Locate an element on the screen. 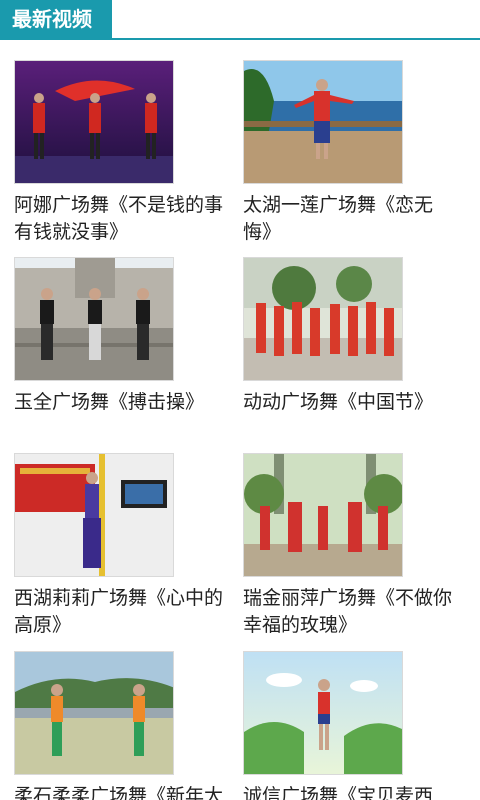  video-card: 太湖一莲广场舞《恋无悔》 is located at coordinates (353, 153).